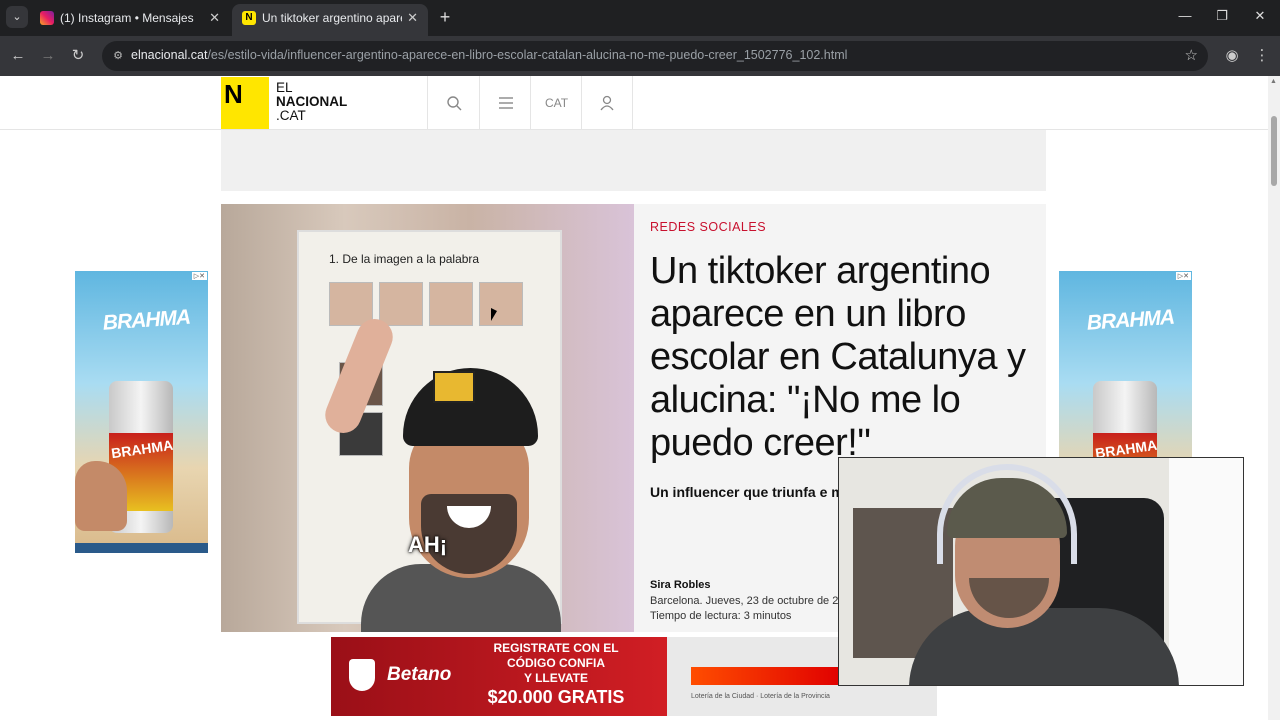 Image resolution: width=1280 pixels, height=720 pixels. Describe the element at coordinates (556, 663) in the screenshot. I see `promo-line-2: CÓDIGO CONFIA` at that location.